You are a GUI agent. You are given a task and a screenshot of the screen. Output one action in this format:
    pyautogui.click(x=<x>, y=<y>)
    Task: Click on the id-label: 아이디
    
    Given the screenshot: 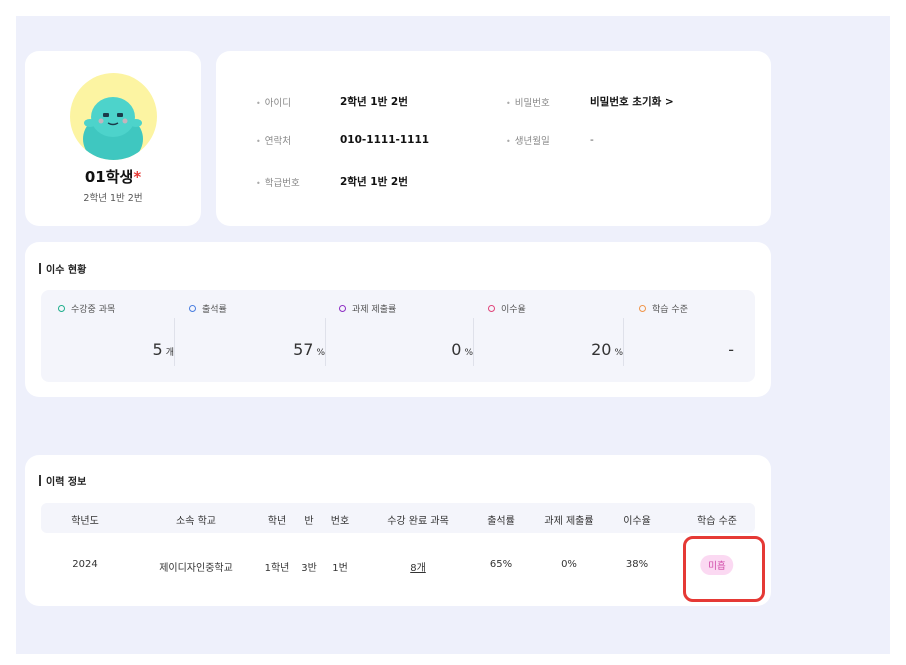 What is the action you would take?
    pyautogui.click(x=298, y=102)
    